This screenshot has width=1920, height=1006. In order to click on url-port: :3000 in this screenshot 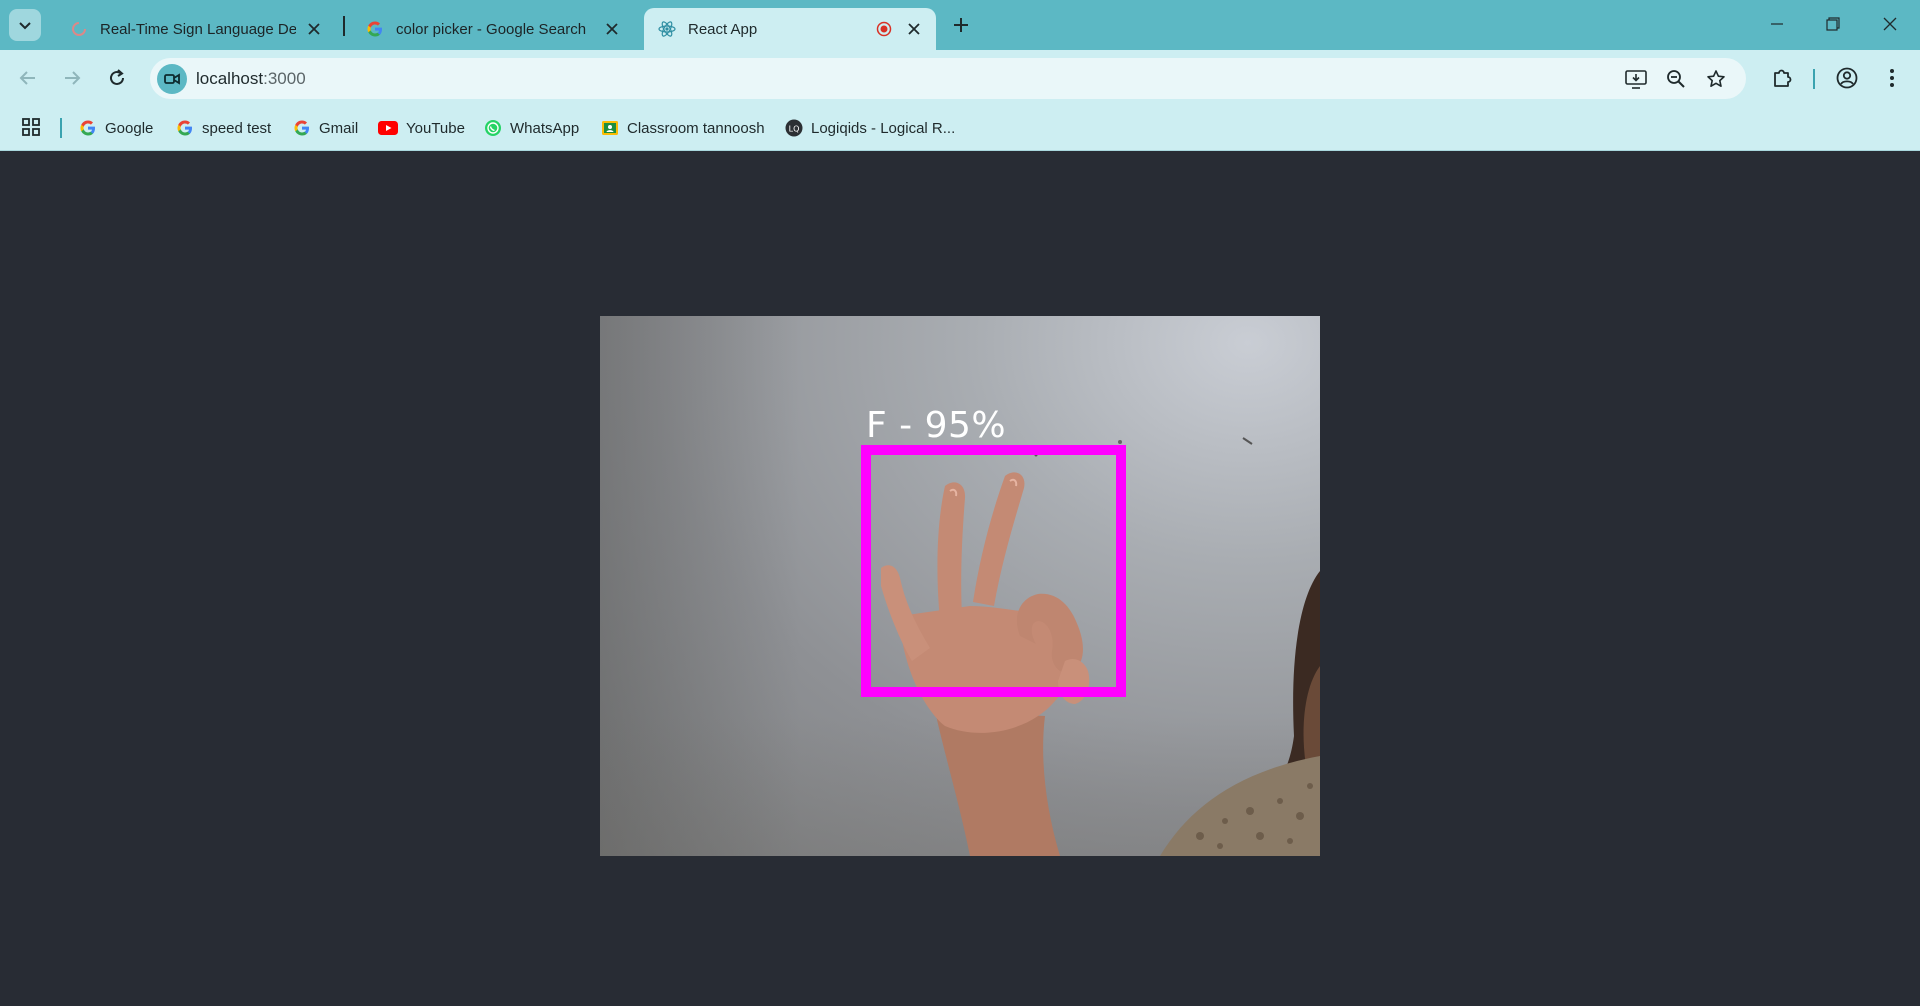, I will do `click(284, 78)`.